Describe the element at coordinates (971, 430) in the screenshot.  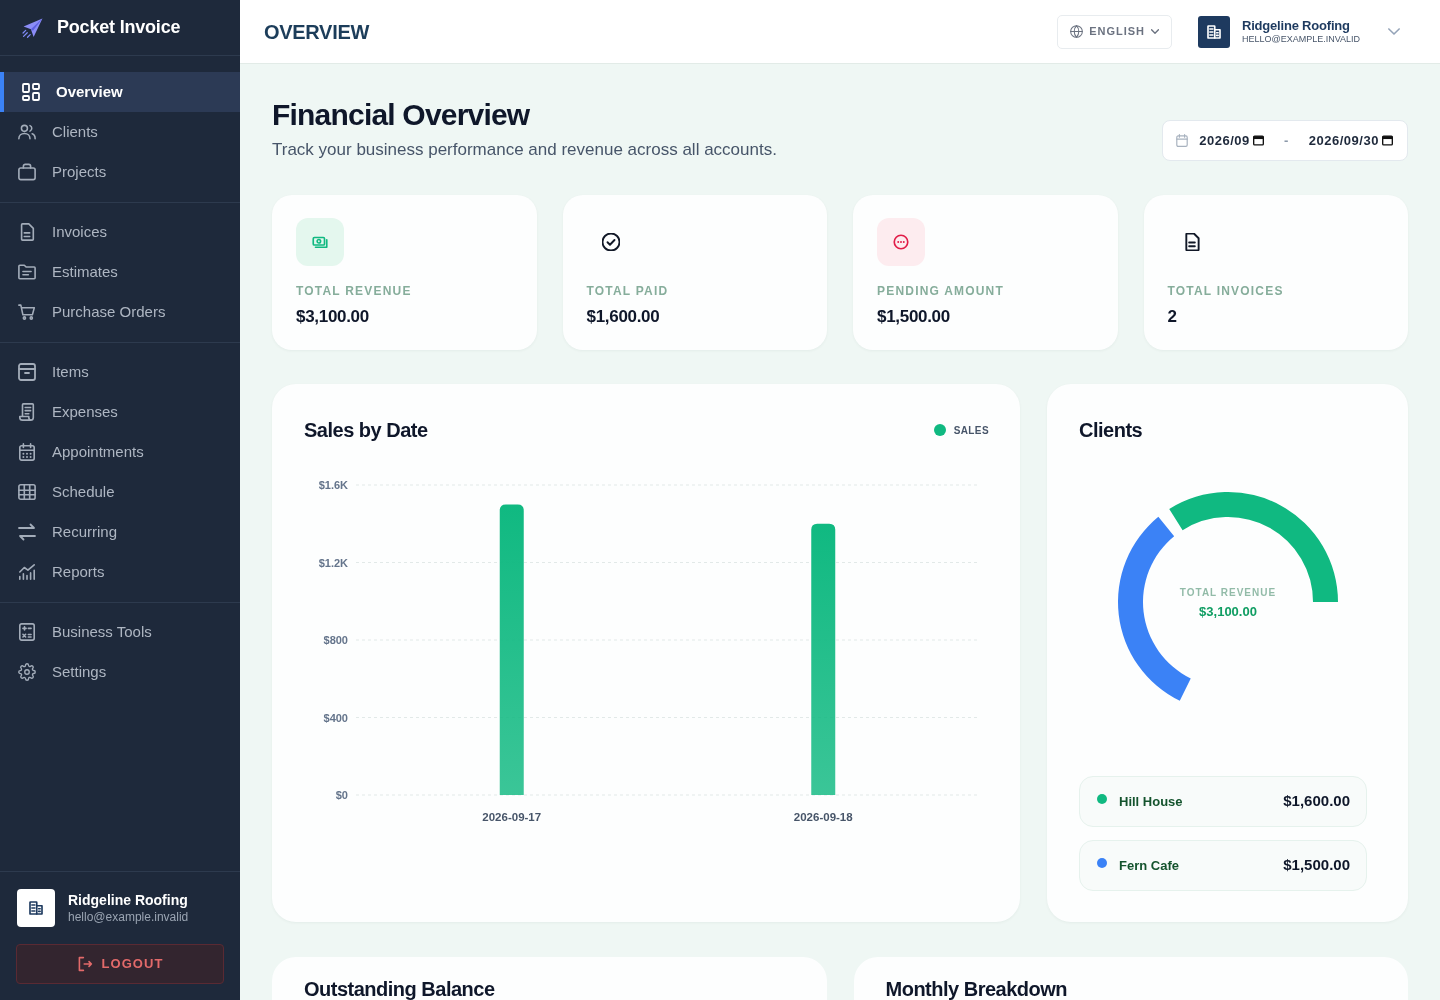
I see `legend-label: SALES` at that location.